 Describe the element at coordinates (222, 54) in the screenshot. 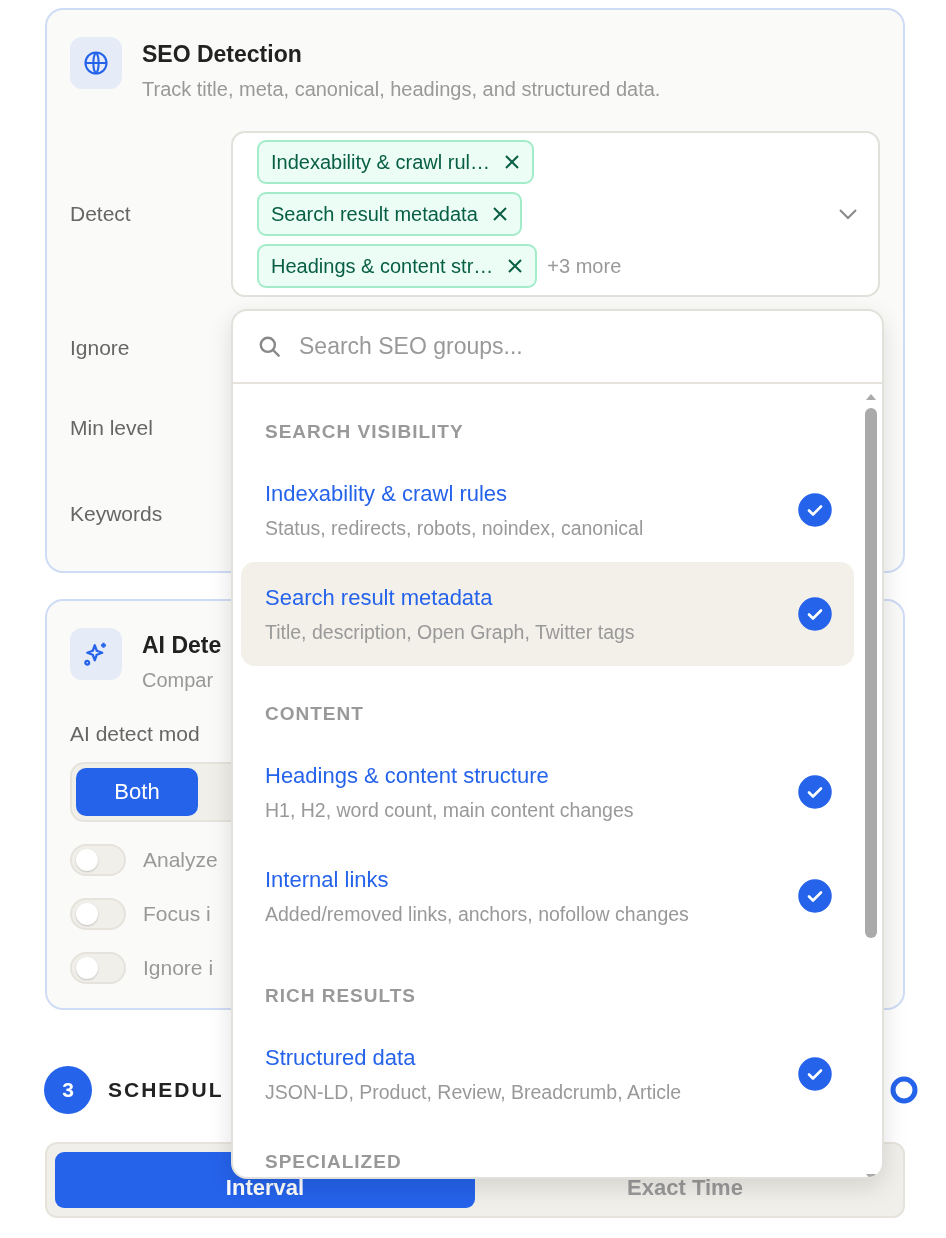

I see `card-title: SEO Detection` at that location.